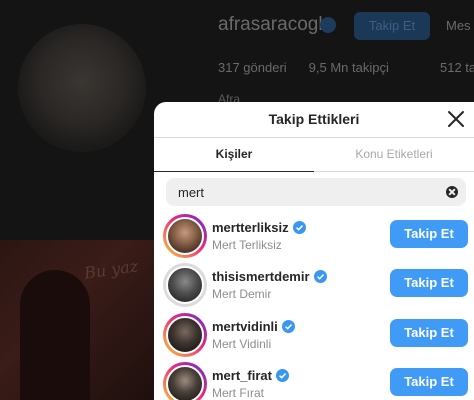 This screenshot has height=400, width=474. I want to click on search-bar, so click(316, 192).